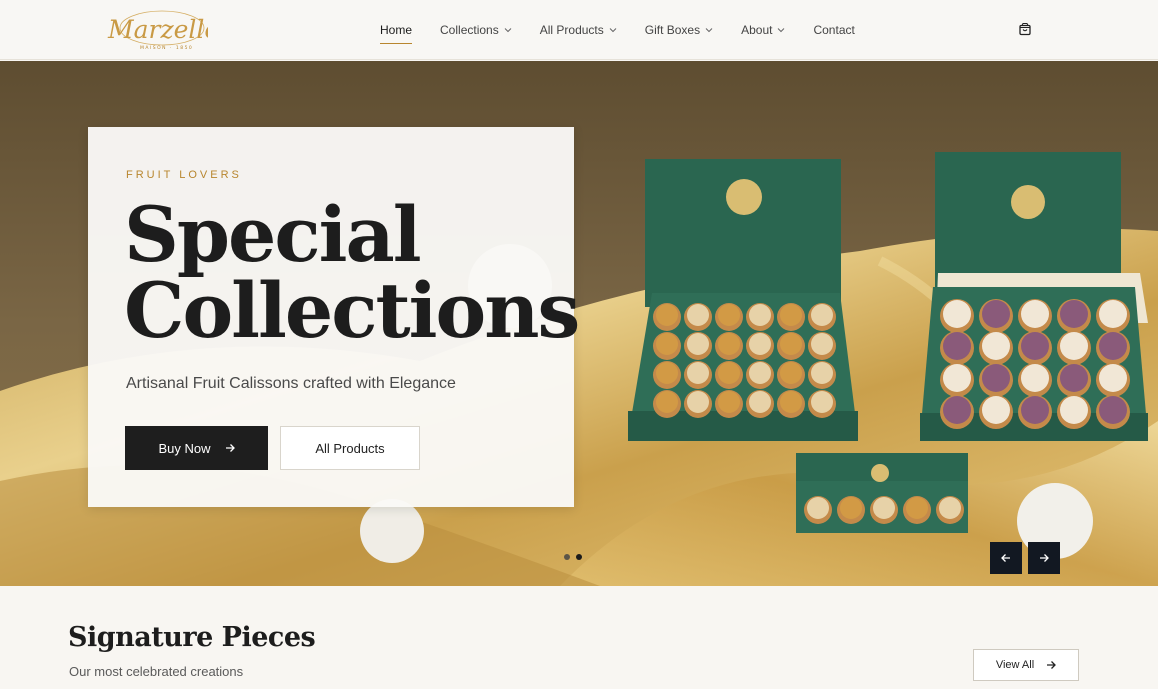 Image resolution: width=1158 pixels, height=689 pixels. What do you see at coordinates (192, 637) in the screenshot?
I see `section-title: Signature Pieces` at bounding box center [192, 637].